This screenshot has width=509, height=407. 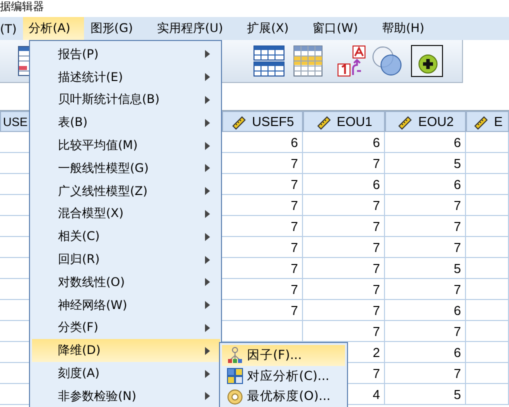 What do you see at coordinates (335, 28) in the screenshot?
I see `menu-item: 窗口(W)` at bounding box center [335, 28].